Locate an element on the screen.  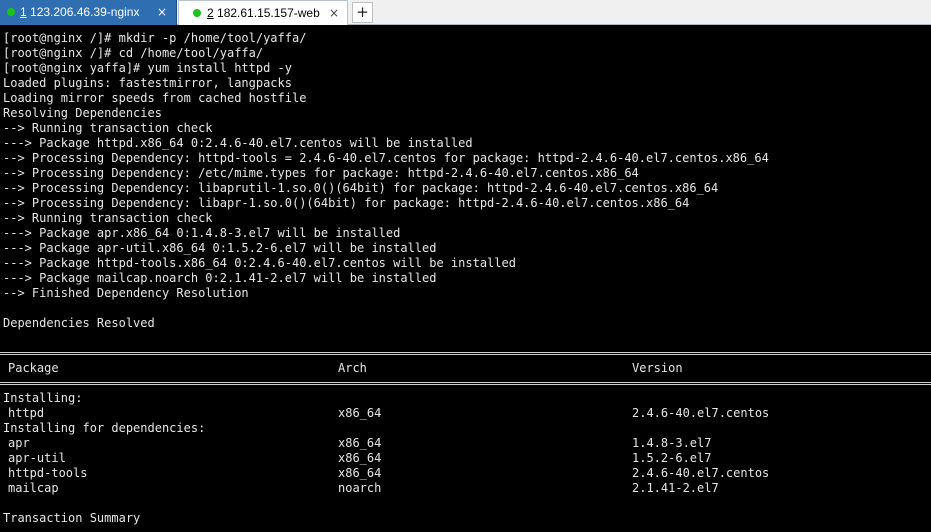
arch-cell: noarch is located at coordinates (360, 488).